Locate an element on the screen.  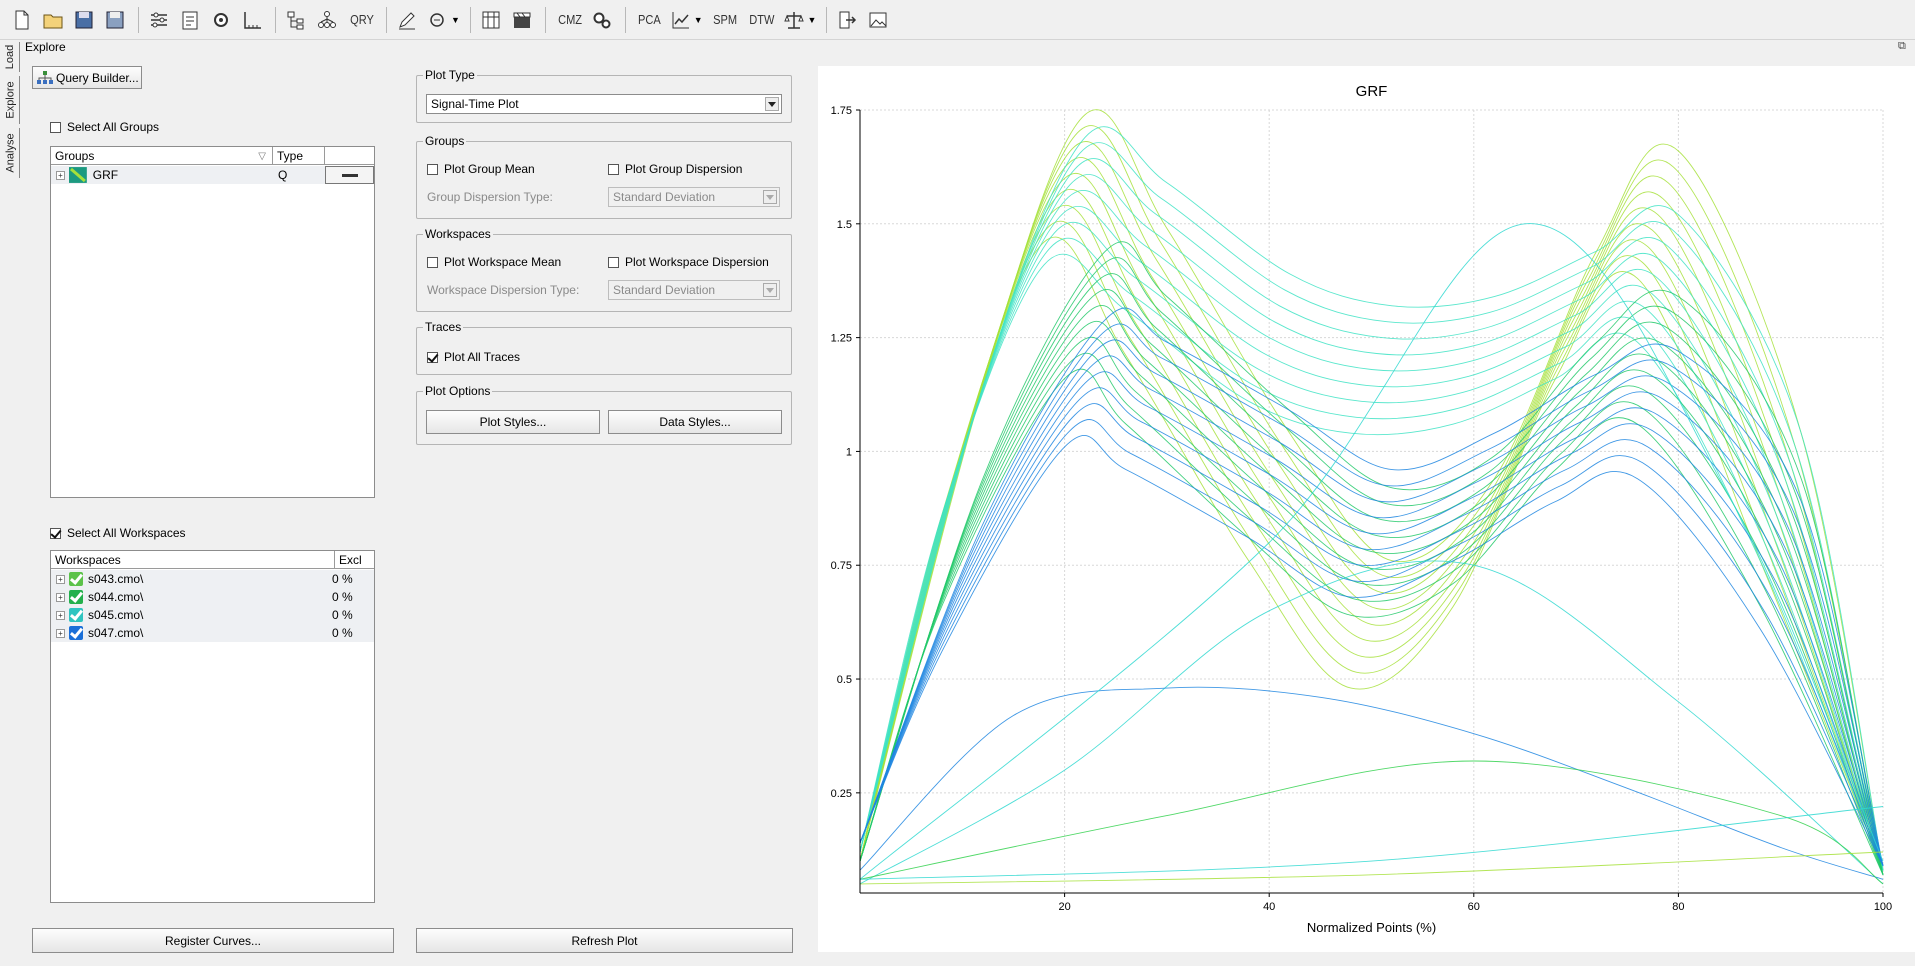
refresh-plot-label: Refresh Plot is located at coordinates (604, 940).